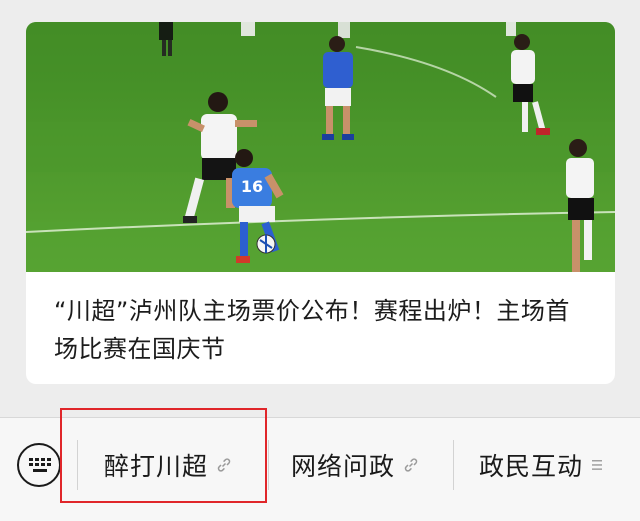  I want to click on article-headline: “川超”泸州队主场票价公布！赛程出炉！主场首场比赛在国庆节, so click(324, 330).